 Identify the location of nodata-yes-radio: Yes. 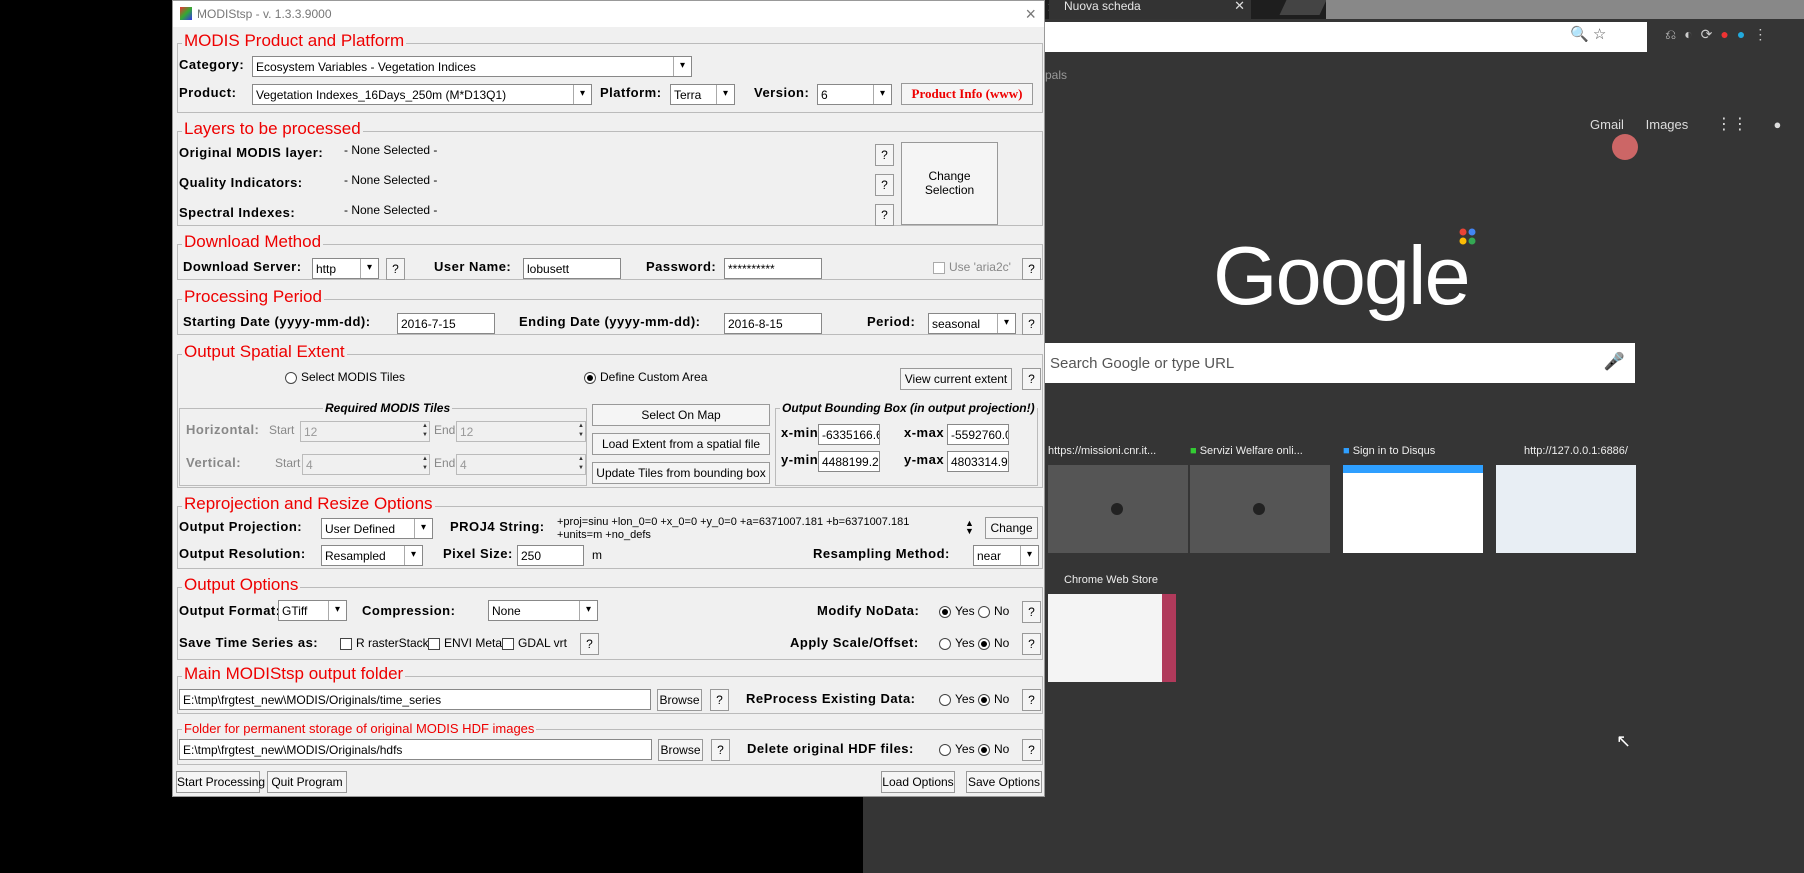
(957, 611).